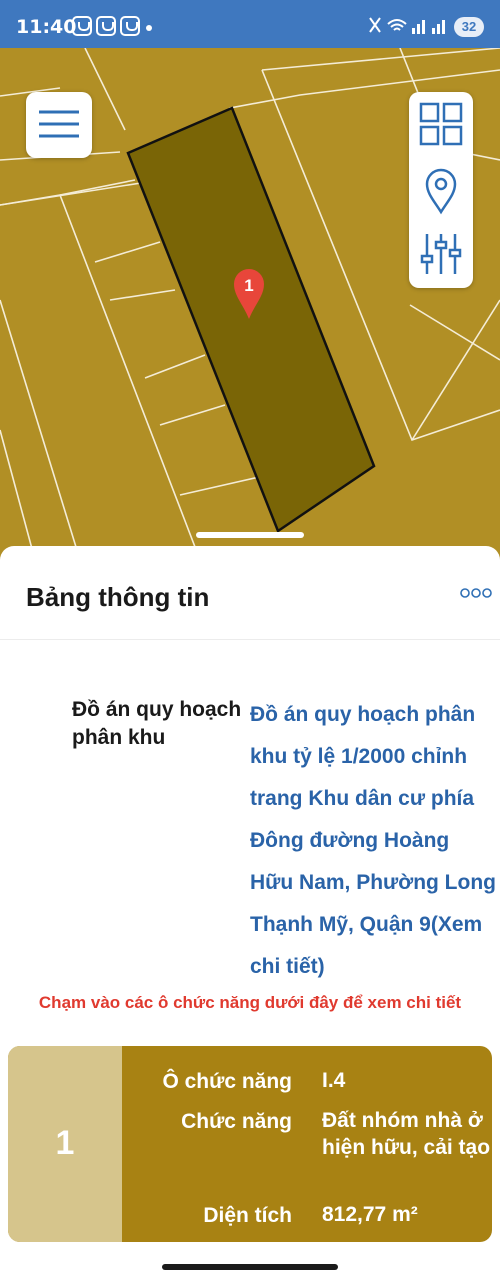 The width and height of the screenshot is (500, 1280). I want to click on row-label: Chức năng, so click(236, 1121).